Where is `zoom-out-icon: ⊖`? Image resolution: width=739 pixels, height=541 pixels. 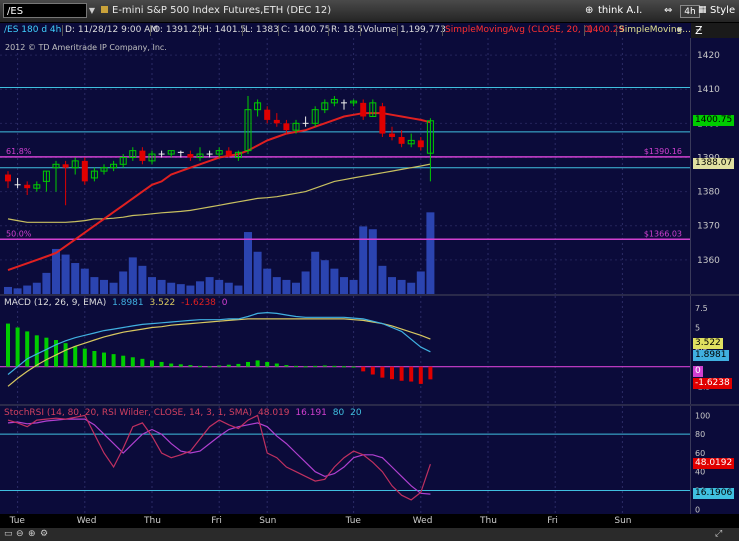 zoom-out-icon: ⊖ is located at coordinates (20, 534).